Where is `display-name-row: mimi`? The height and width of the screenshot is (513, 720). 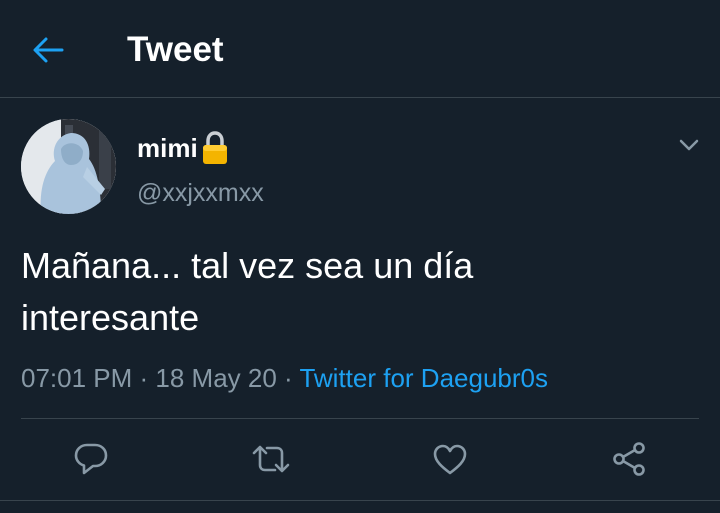 display-name-row: mimi is located at coordinates (183, 148).